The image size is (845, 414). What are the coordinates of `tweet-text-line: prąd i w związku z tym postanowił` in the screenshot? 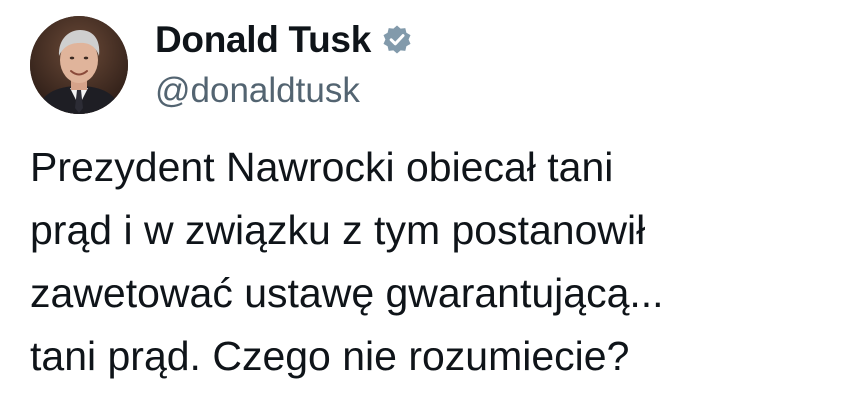 It's located at (338, 230).